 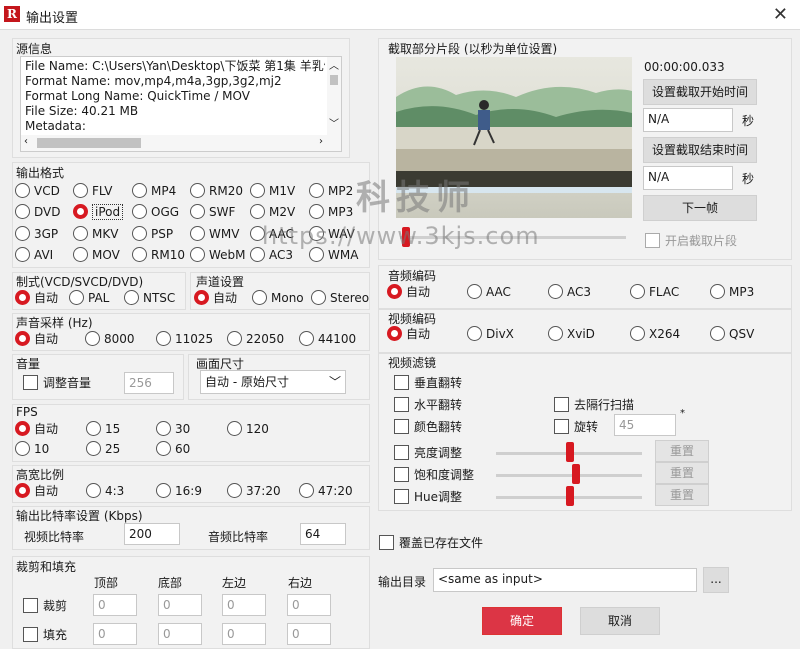 I want to click on aspect-option: 16:9, so click(x=179, y=491).